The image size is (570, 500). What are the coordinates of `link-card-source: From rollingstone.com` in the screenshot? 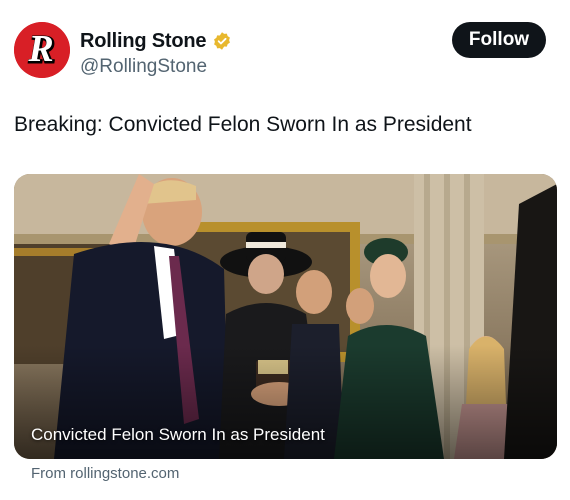 It's located at (105, 473).